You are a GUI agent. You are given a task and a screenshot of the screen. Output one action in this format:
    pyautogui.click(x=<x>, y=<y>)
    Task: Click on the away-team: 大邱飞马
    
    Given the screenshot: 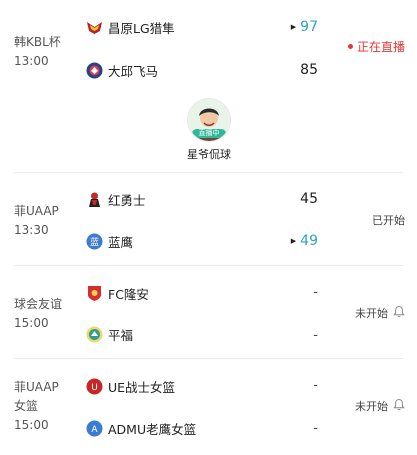 What is the action you would take?
    pyautogui.click(x=122, y=70)
    